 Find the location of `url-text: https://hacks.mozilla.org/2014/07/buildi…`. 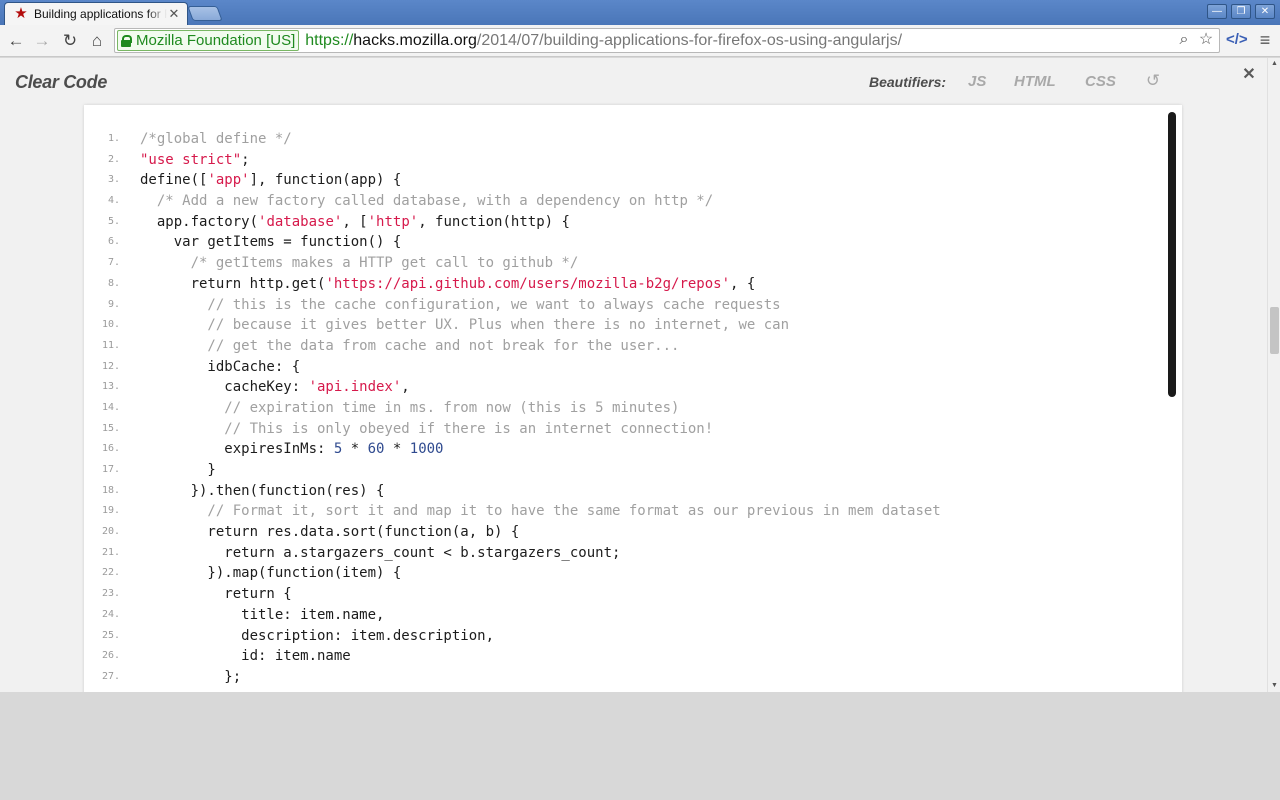

url-text: https://hacks.mozilla.org/2014/07/buildi… is located at coordinates (603, 41).